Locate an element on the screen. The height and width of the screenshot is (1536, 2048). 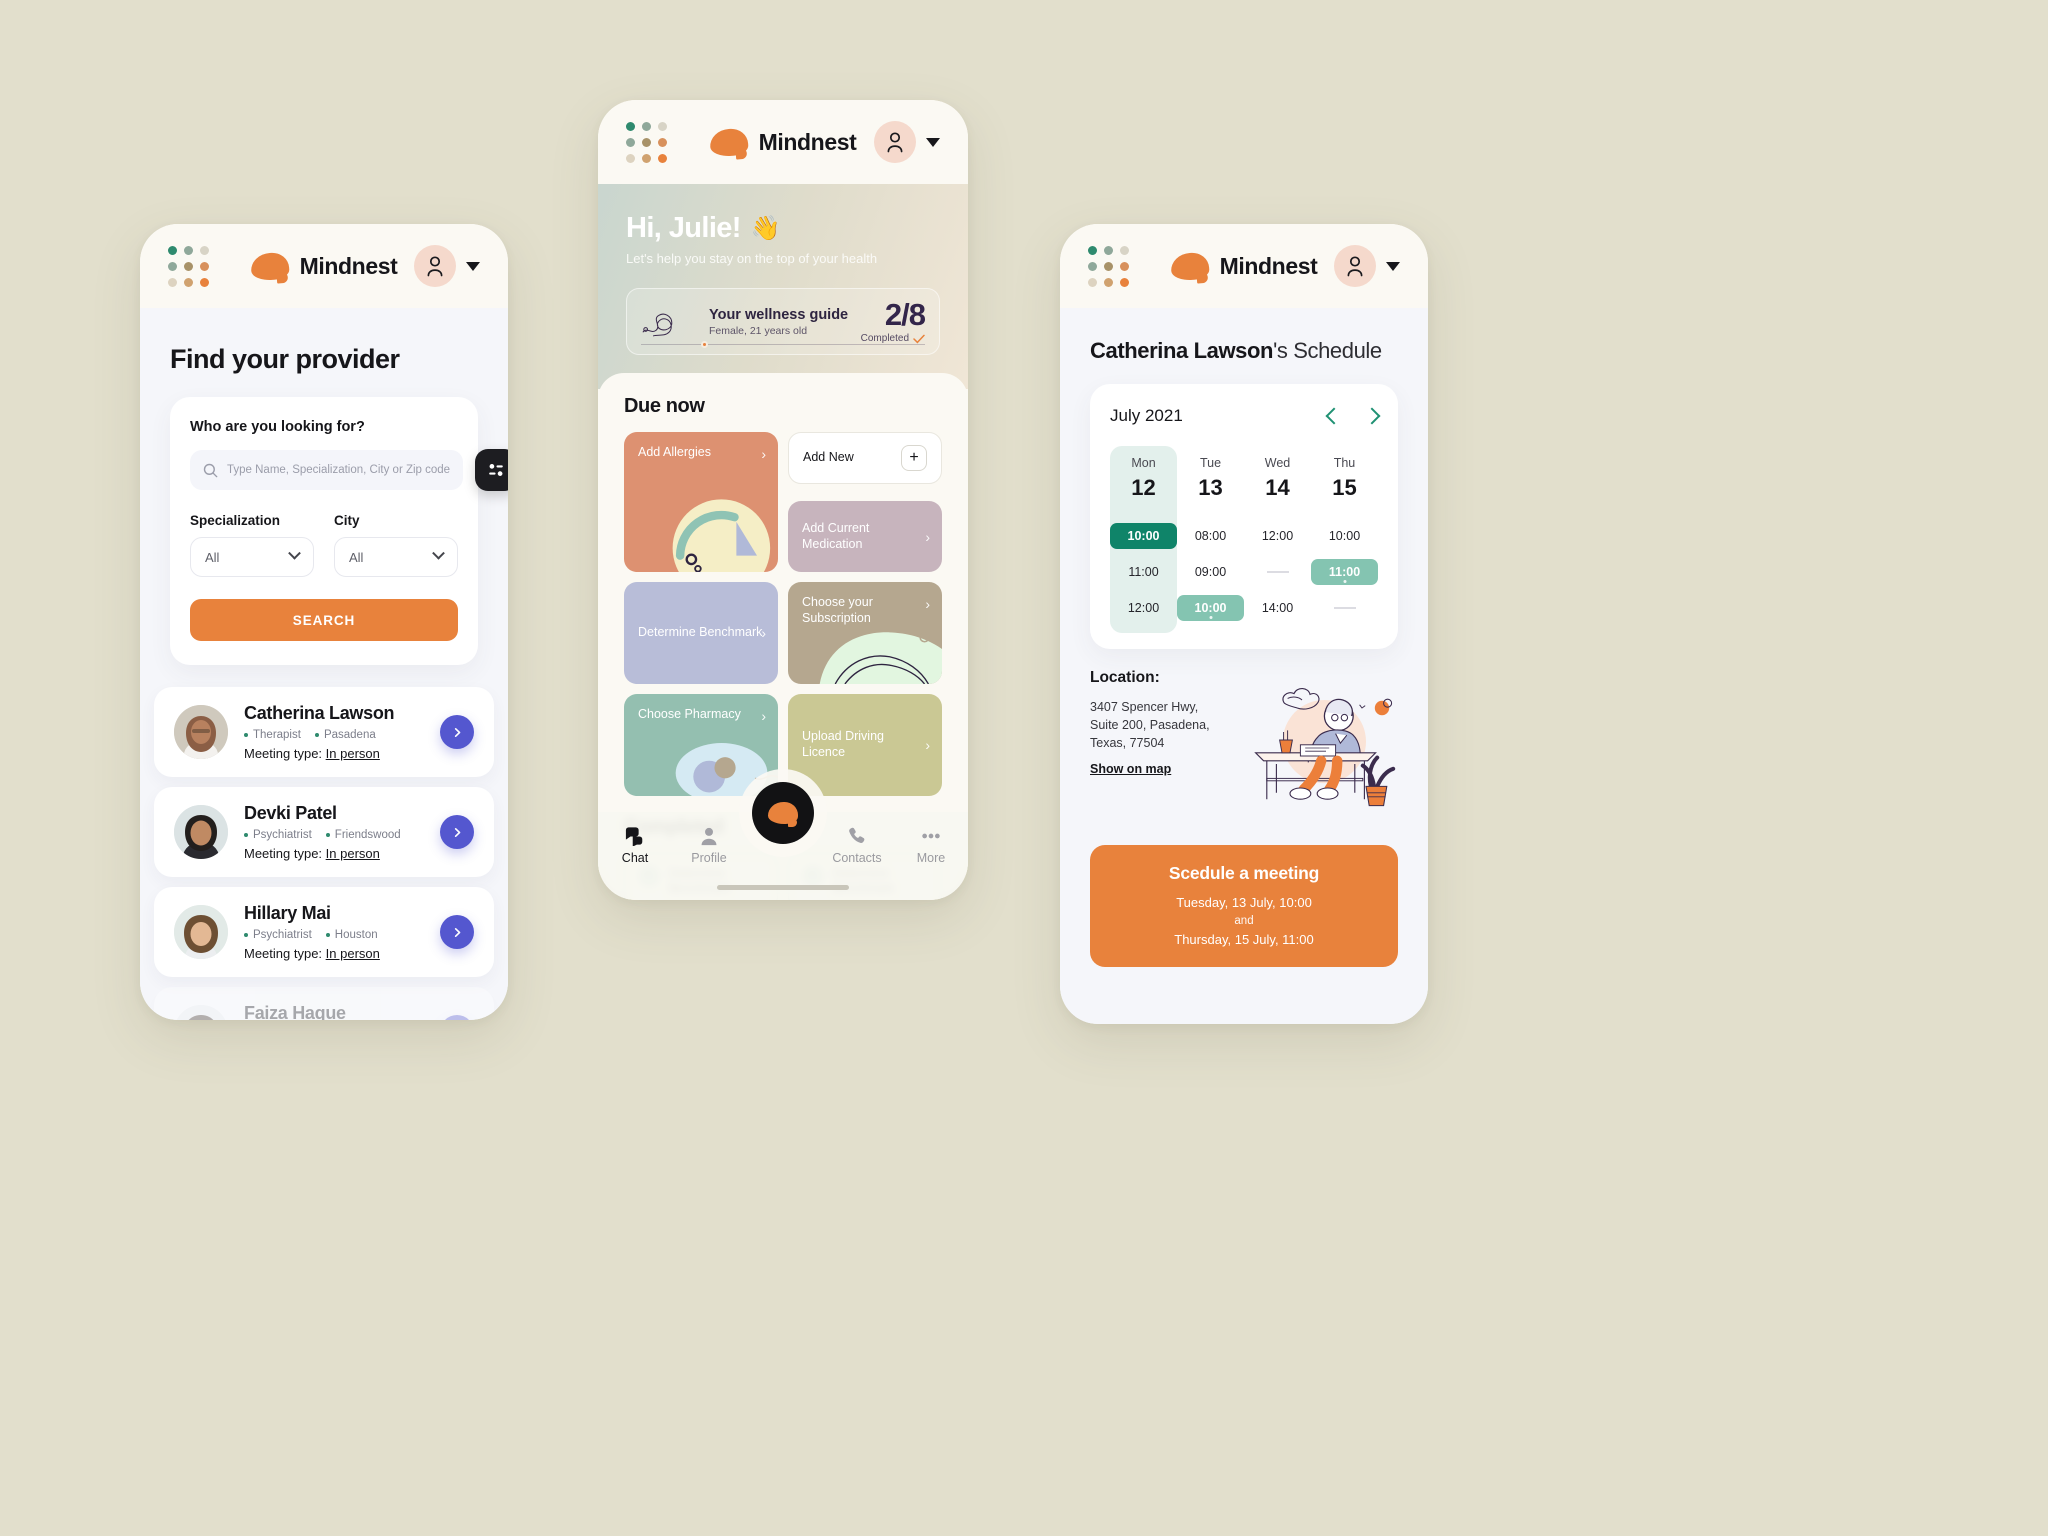
nav-item-chat: Chat is located at coordinates (635, 845).